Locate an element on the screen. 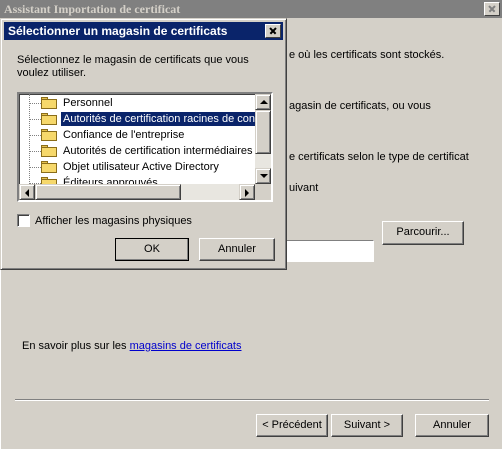 This screenshot has width=502, height=449. store-item-label: Objet utilisateur Active Directory is located at coordinates (141, 167).